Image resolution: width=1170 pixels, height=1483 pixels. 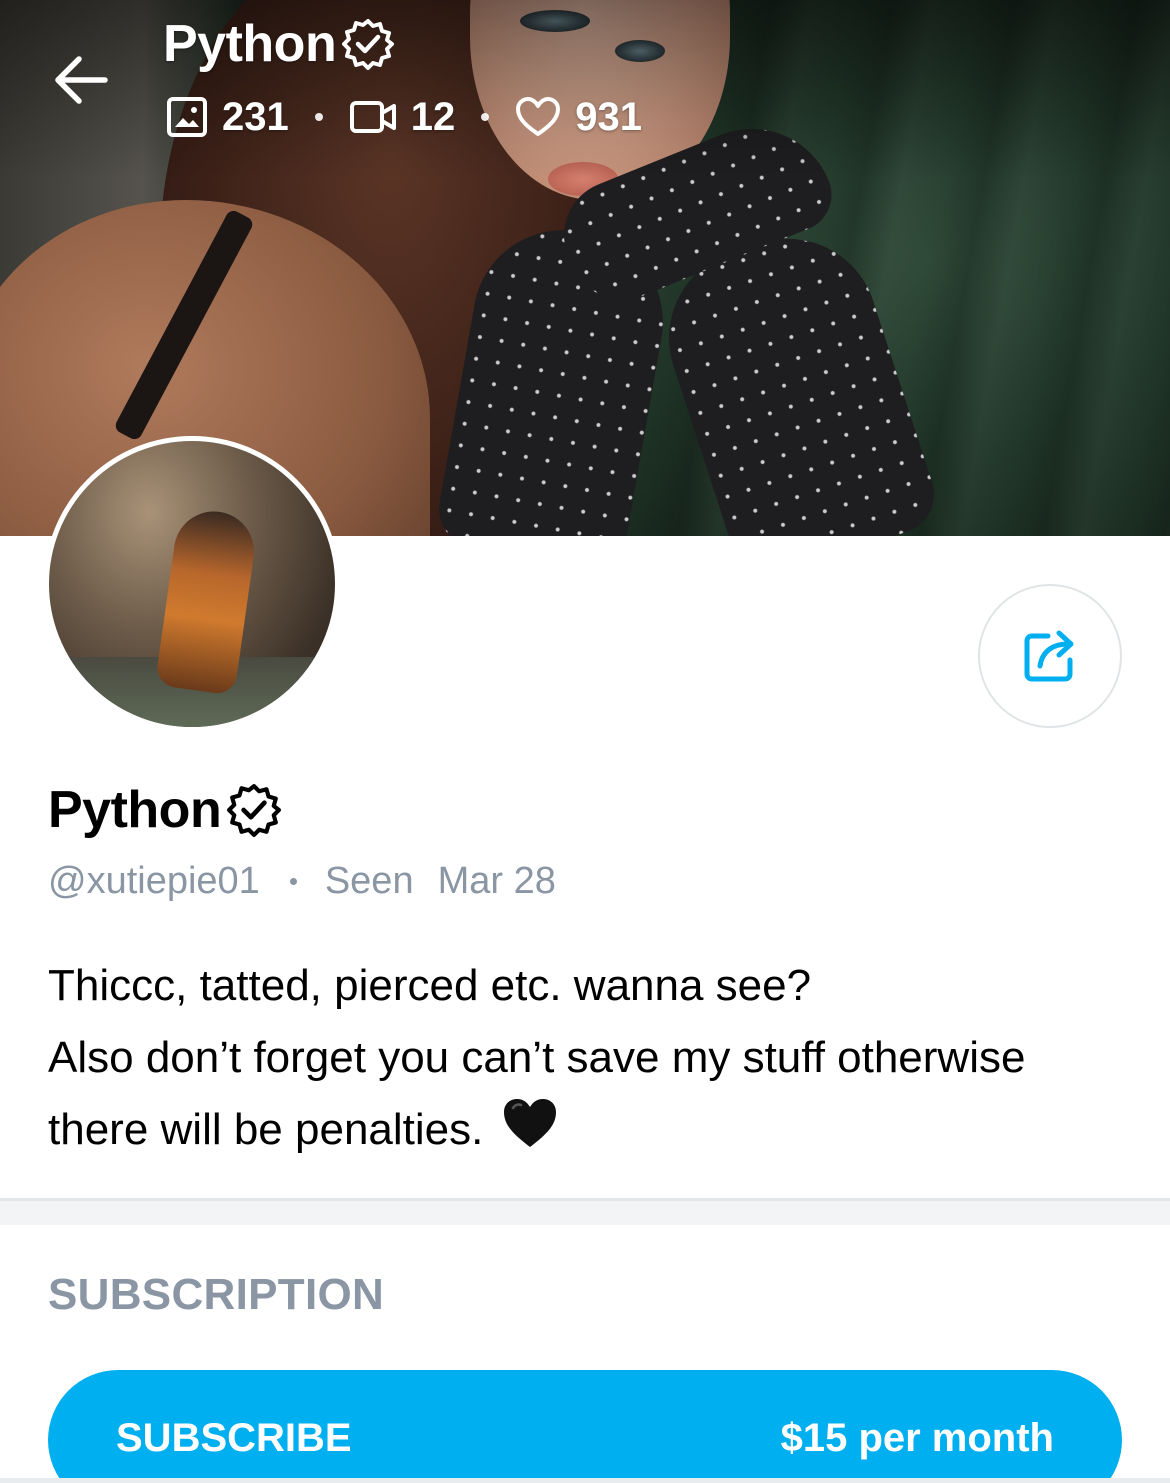 What do you see at coordinates (585, 1426) in the screenshot?
I see `subscribe-button: SUBSCRIBE $15 per month` at bounding box center [585, 1426].